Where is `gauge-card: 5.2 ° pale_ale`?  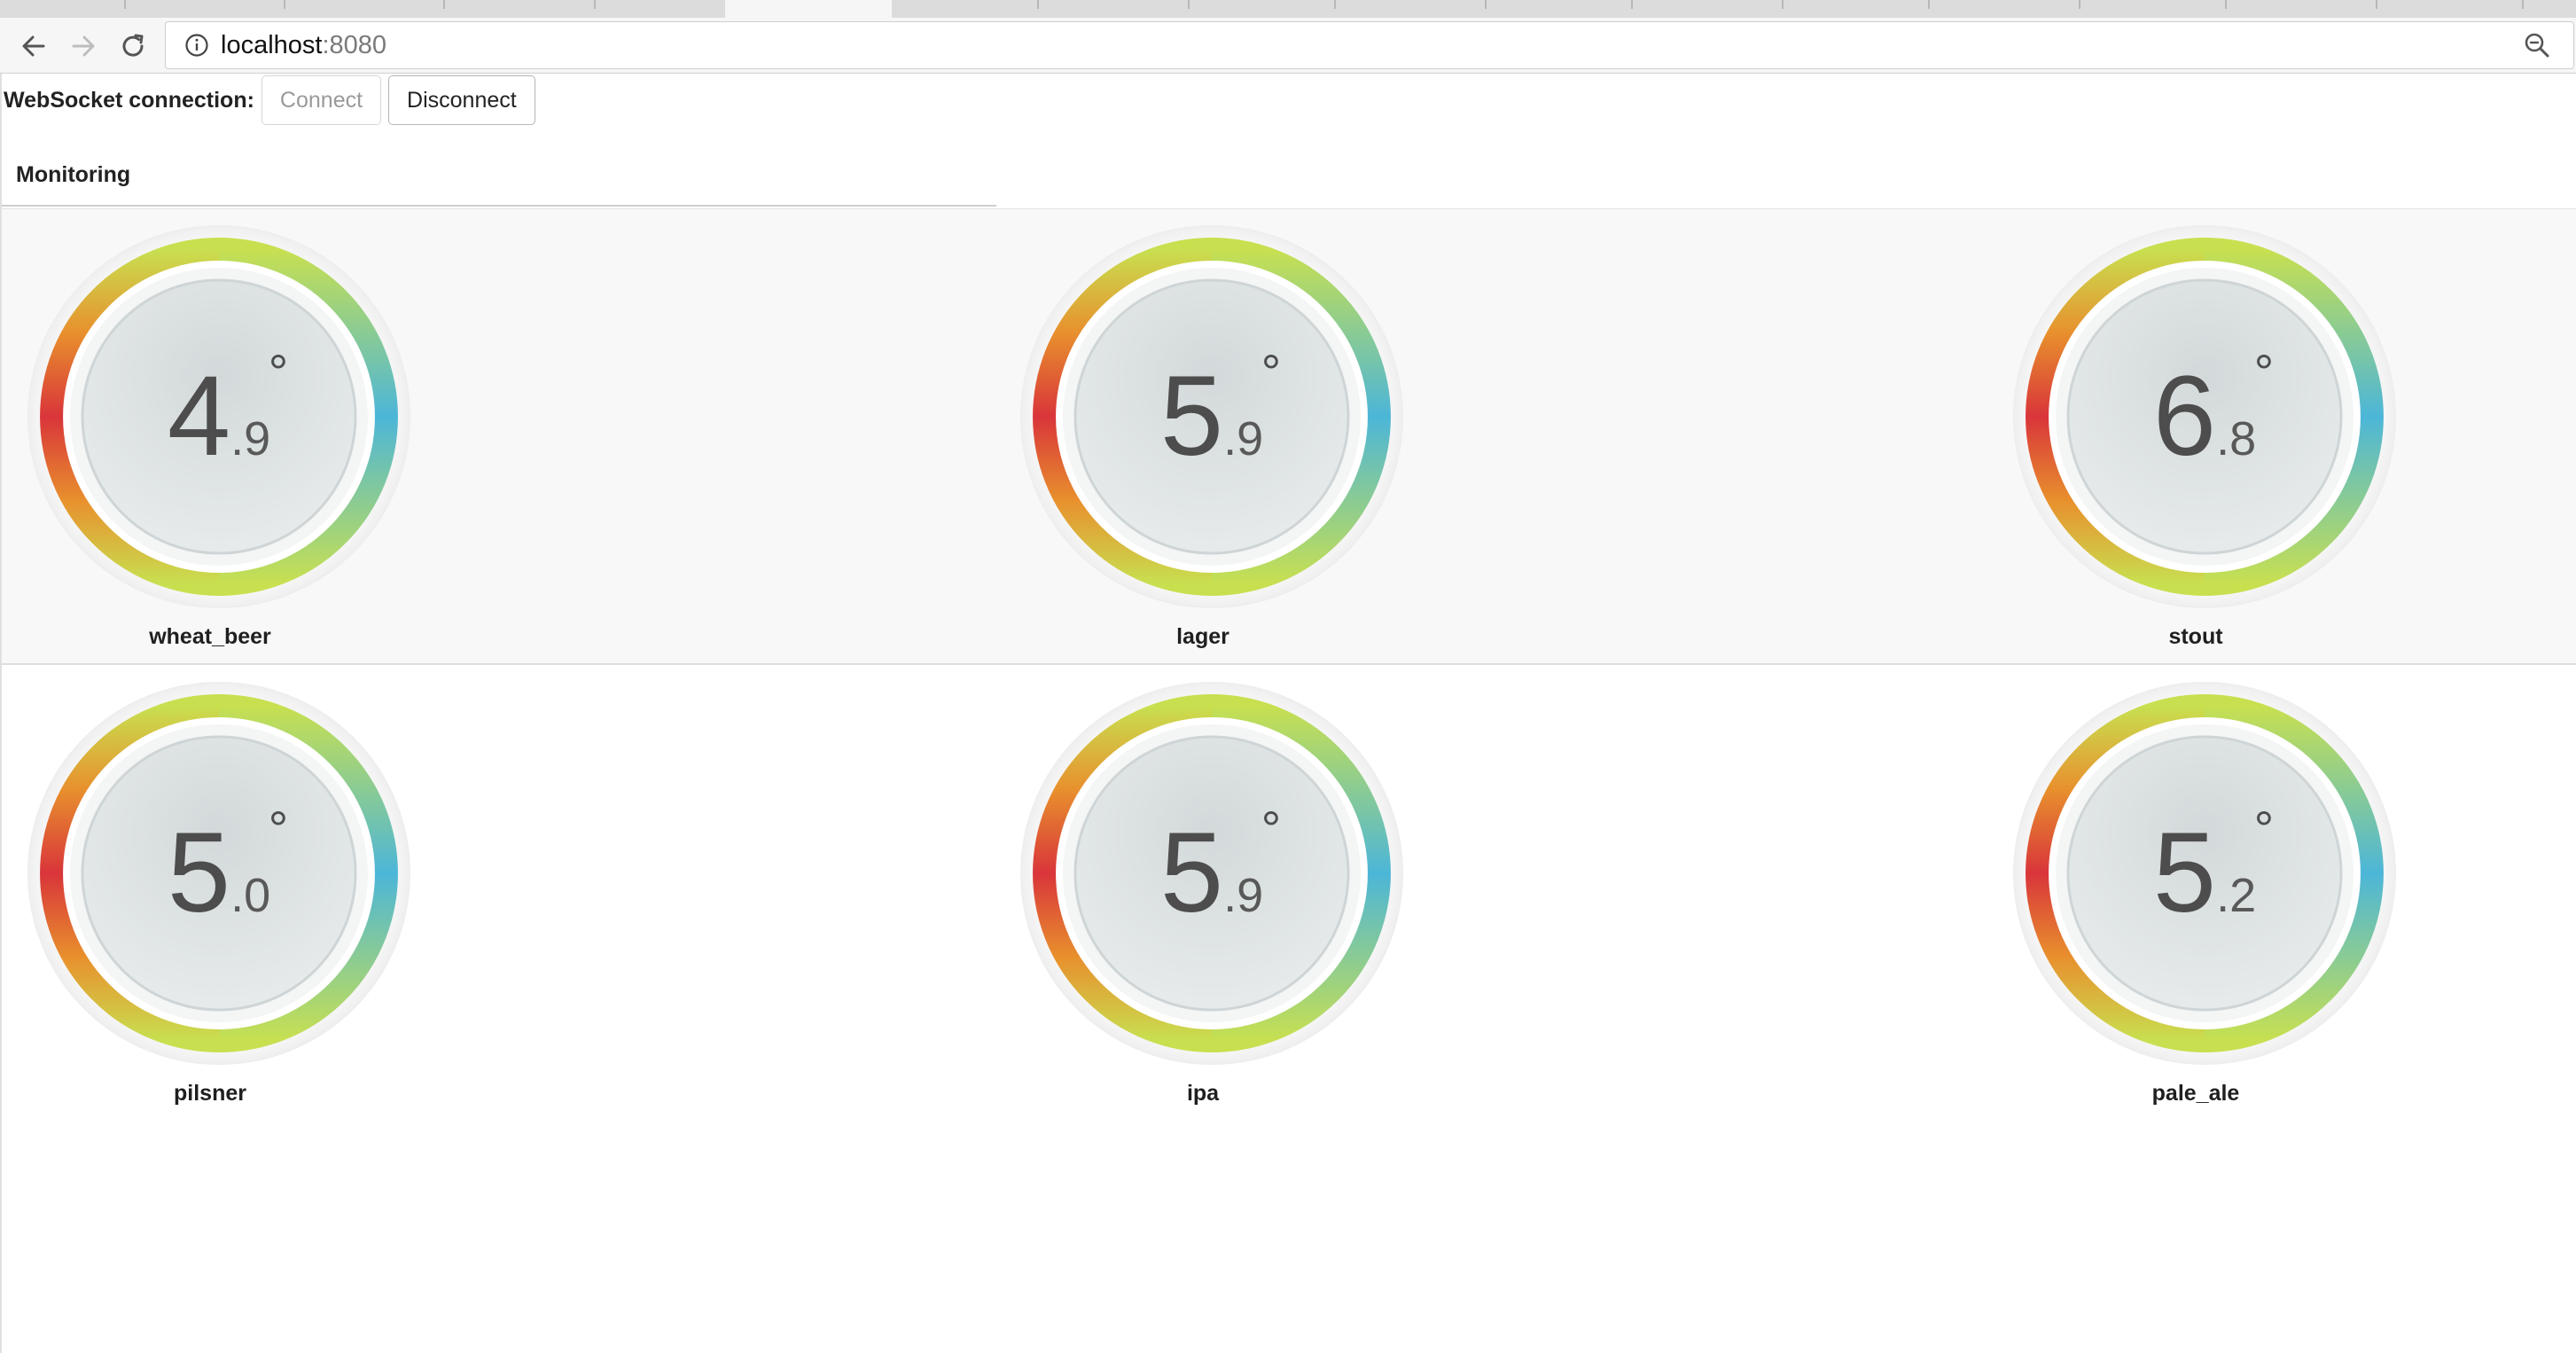 gauge-card: 5.2 ° pale_ale is located at coordinates (2198, 893).